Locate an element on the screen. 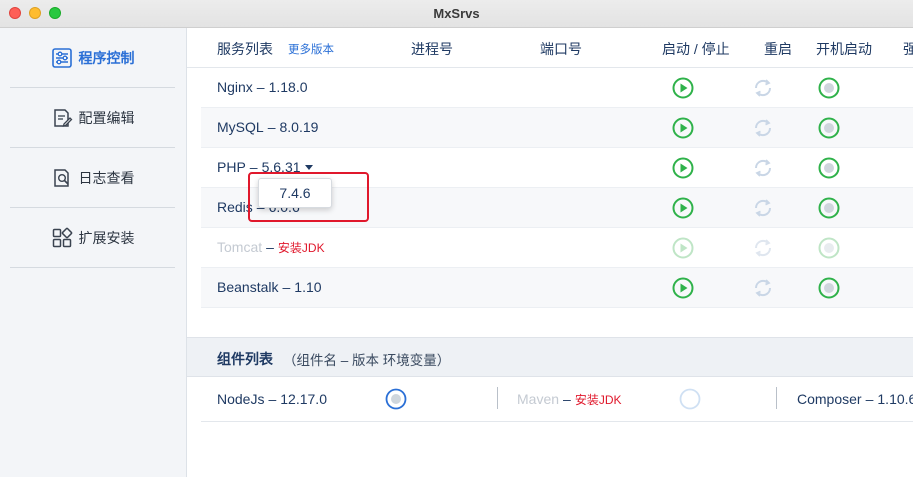  sidebar-item-extension-install: 扩展安装 is located at coordinates (92, 238).